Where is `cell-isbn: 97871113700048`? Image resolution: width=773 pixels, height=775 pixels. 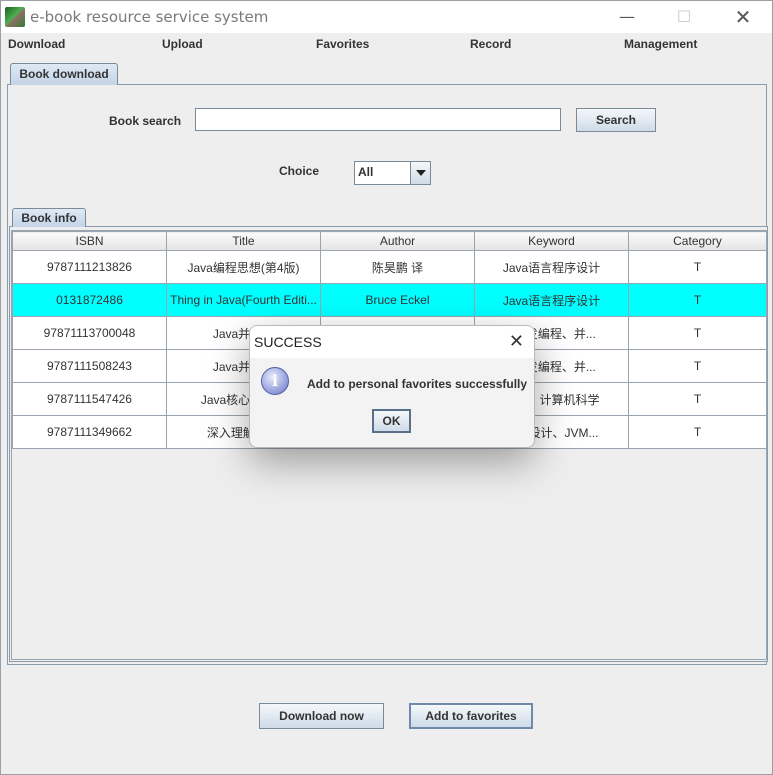 cell-isbn: 97871113700048 is located at coordinates (89, 333).